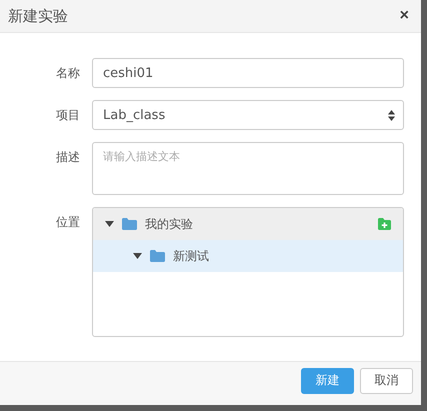 This screenshot has width=427, height=411. What do you see at coordinates (248, 168) in the screenshot?
I see `description-field: 请输入描述文本` at bounding box center [248, 168].